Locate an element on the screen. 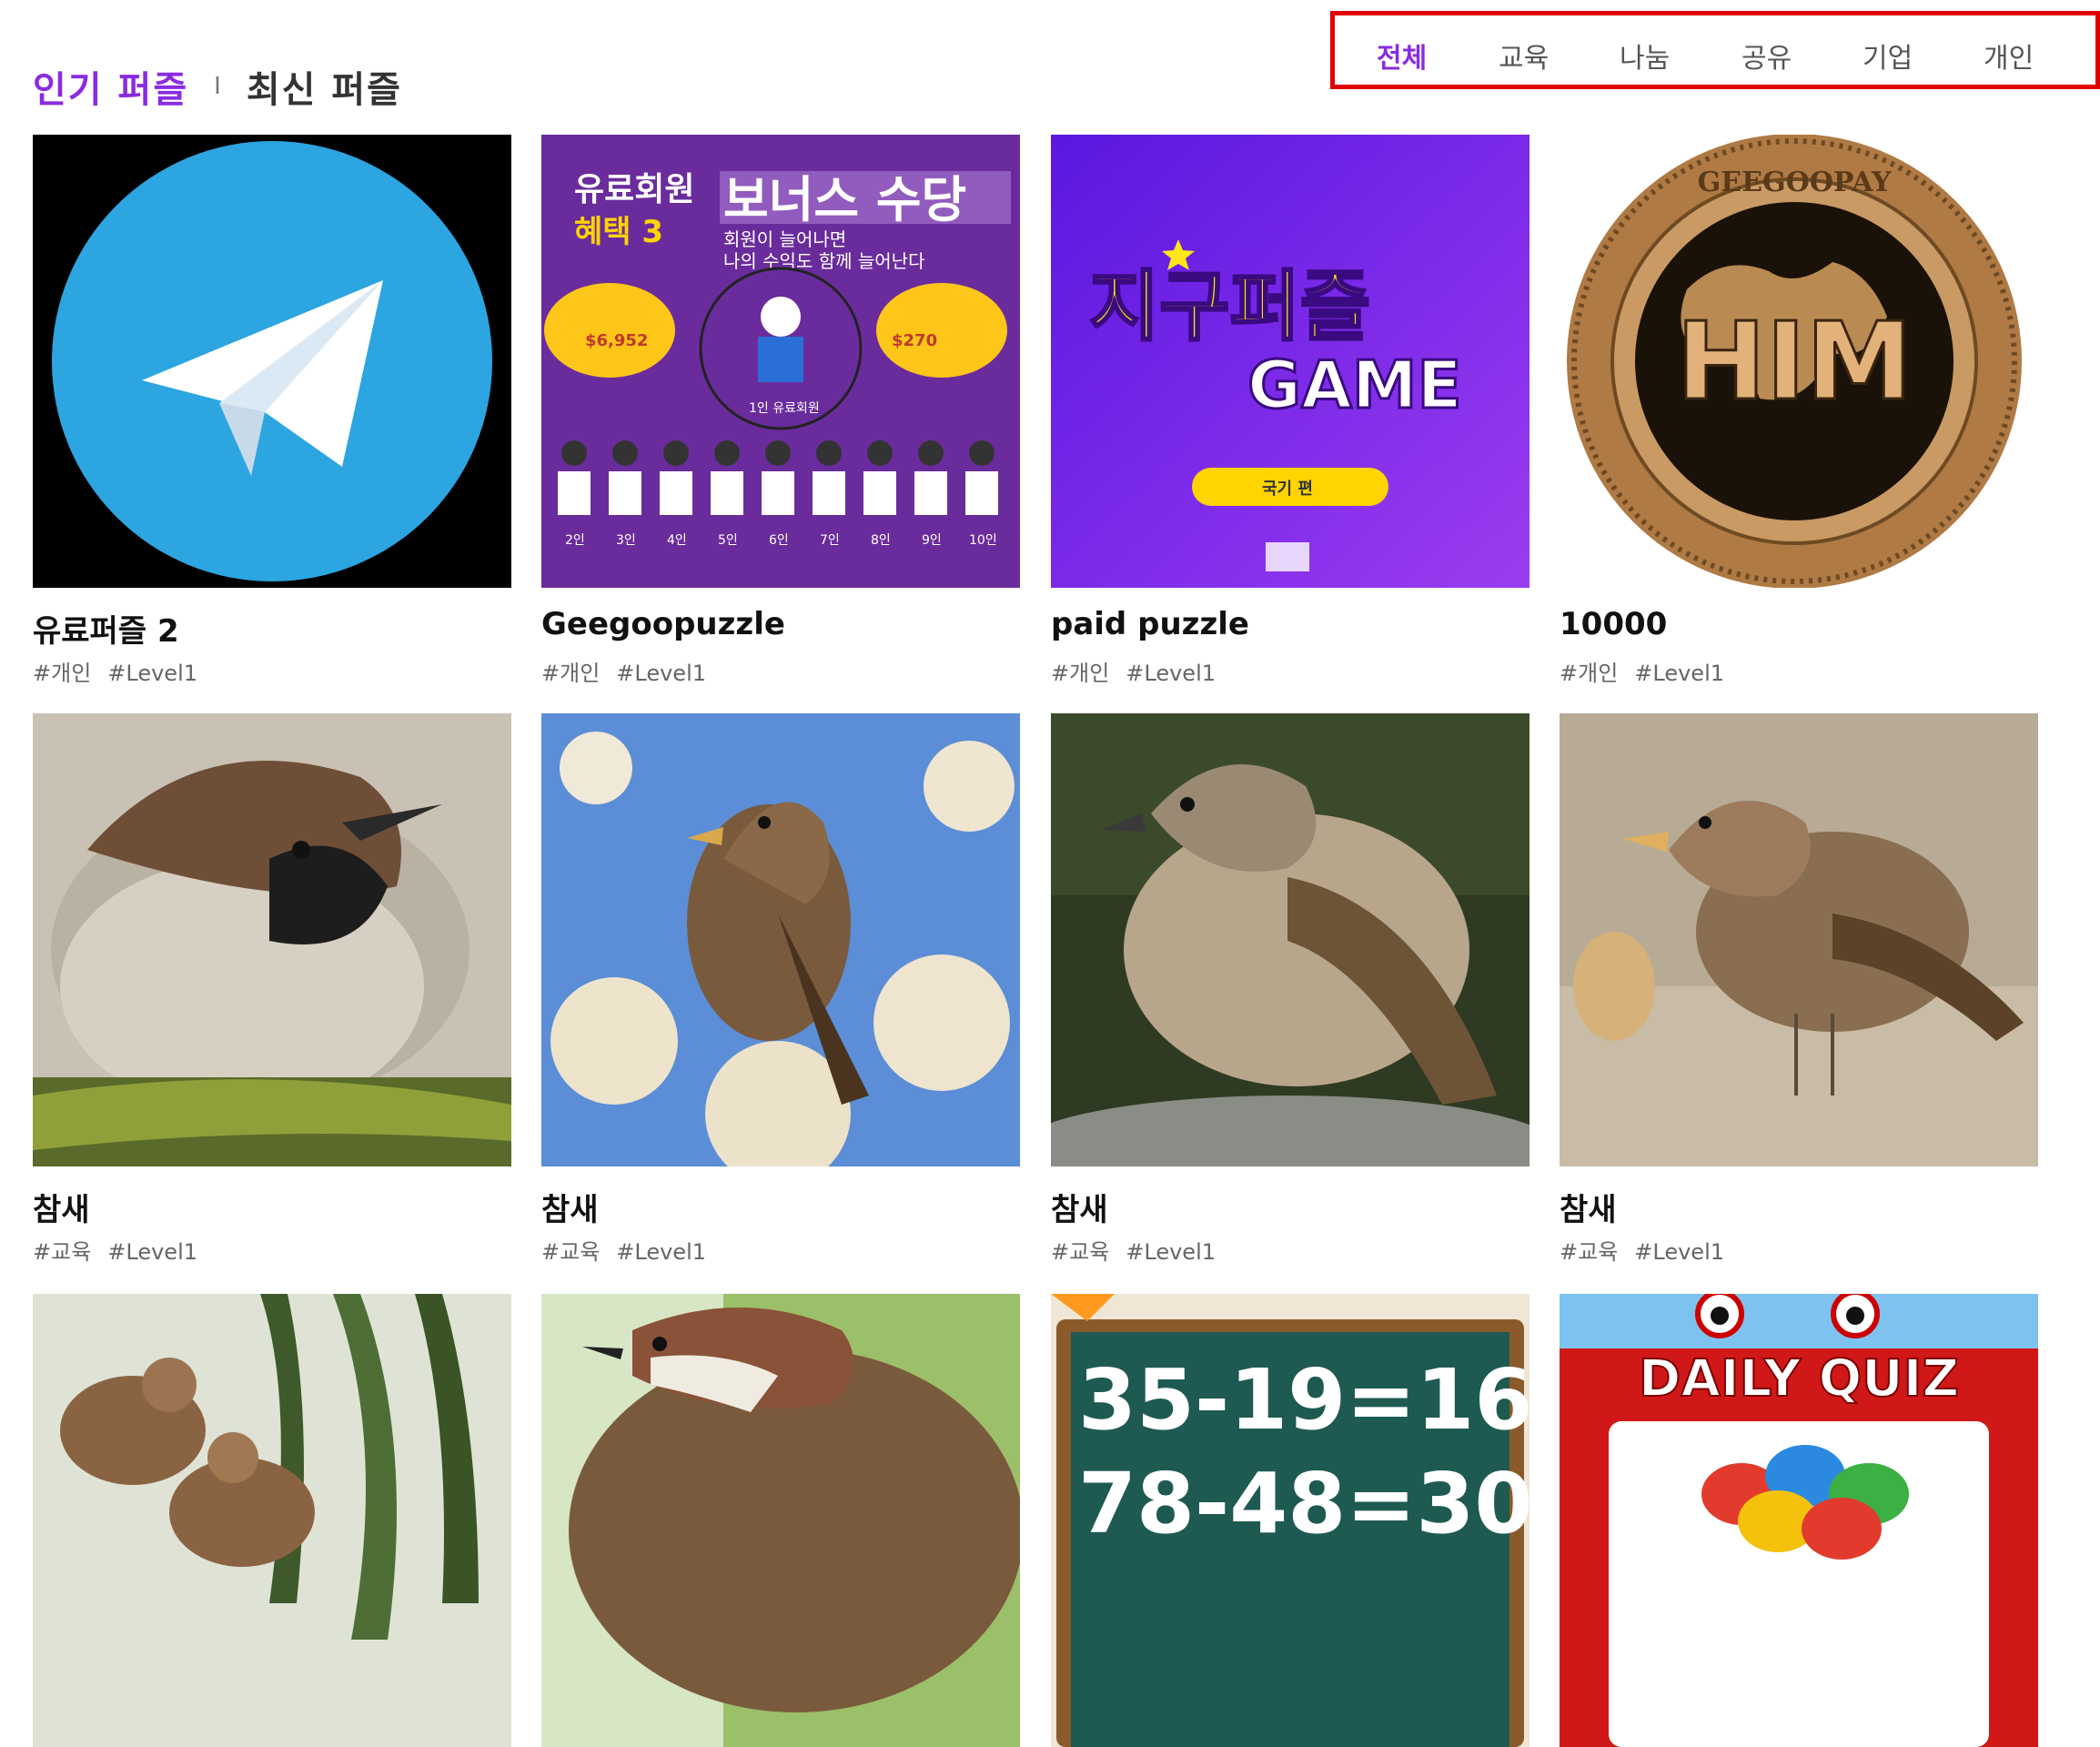 The image size is (2100, 1747). svg-text: 혜택 3 is located at coordinates (618, 232).